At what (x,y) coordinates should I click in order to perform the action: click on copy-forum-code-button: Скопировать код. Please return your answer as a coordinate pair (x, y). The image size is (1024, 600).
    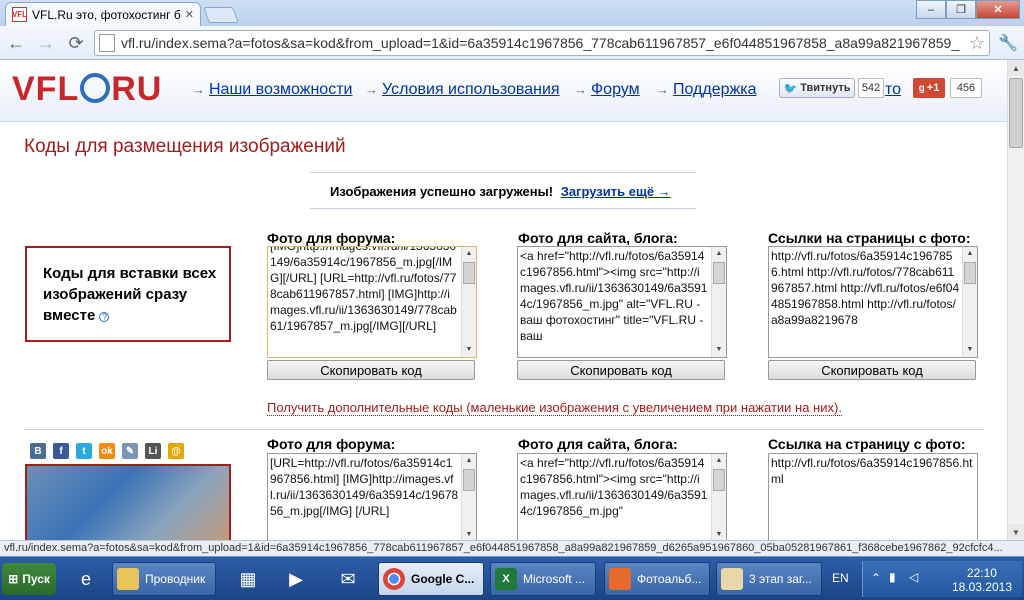
    Looking at the image, I should click on (371, 370).